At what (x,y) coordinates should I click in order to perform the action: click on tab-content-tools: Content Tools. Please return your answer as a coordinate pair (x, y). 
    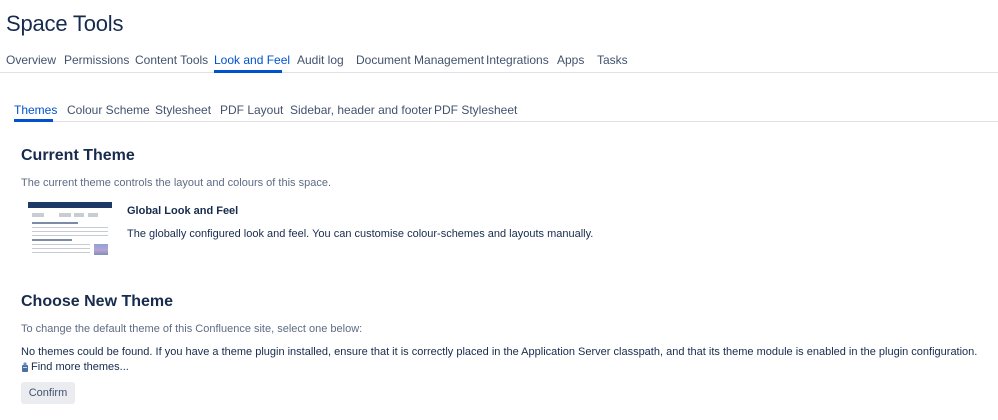
    Looking at the image, I should click on (171, 60).